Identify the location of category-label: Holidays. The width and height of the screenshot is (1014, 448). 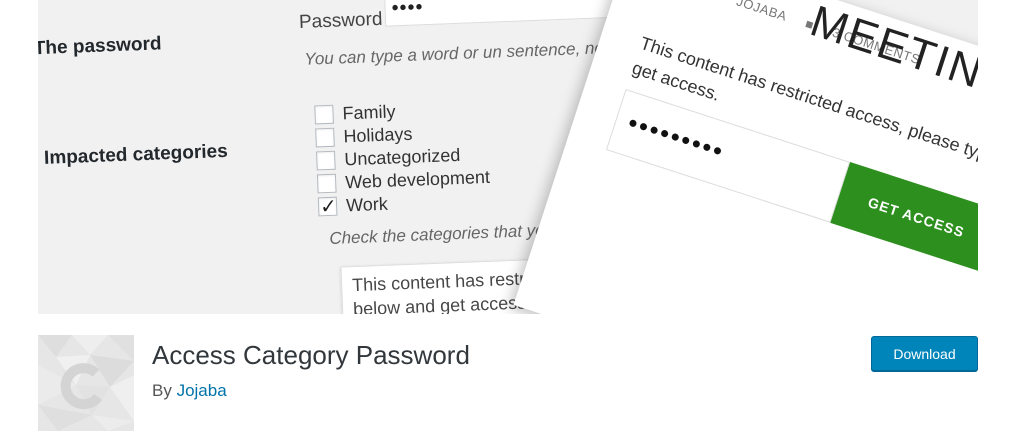
(378, 135).